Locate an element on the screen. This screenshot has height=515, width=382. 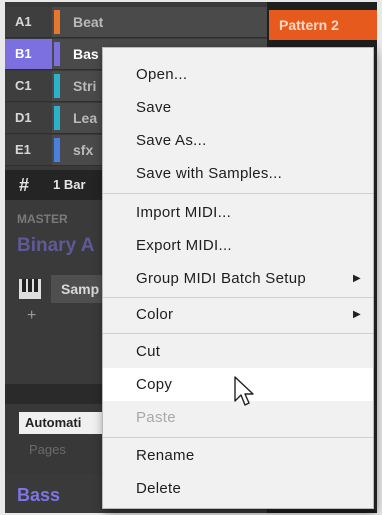
group-slot: B1 is located at coordinates (28, 54).